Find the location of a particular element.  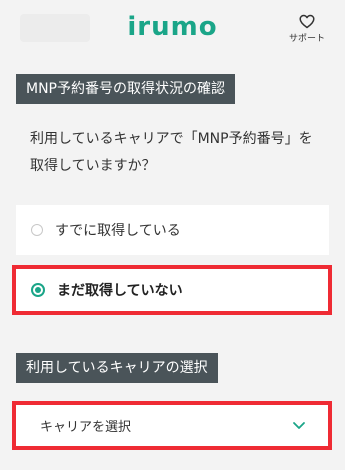

carrier-select: キャリアを選択 is located at coordinates (172, 425).